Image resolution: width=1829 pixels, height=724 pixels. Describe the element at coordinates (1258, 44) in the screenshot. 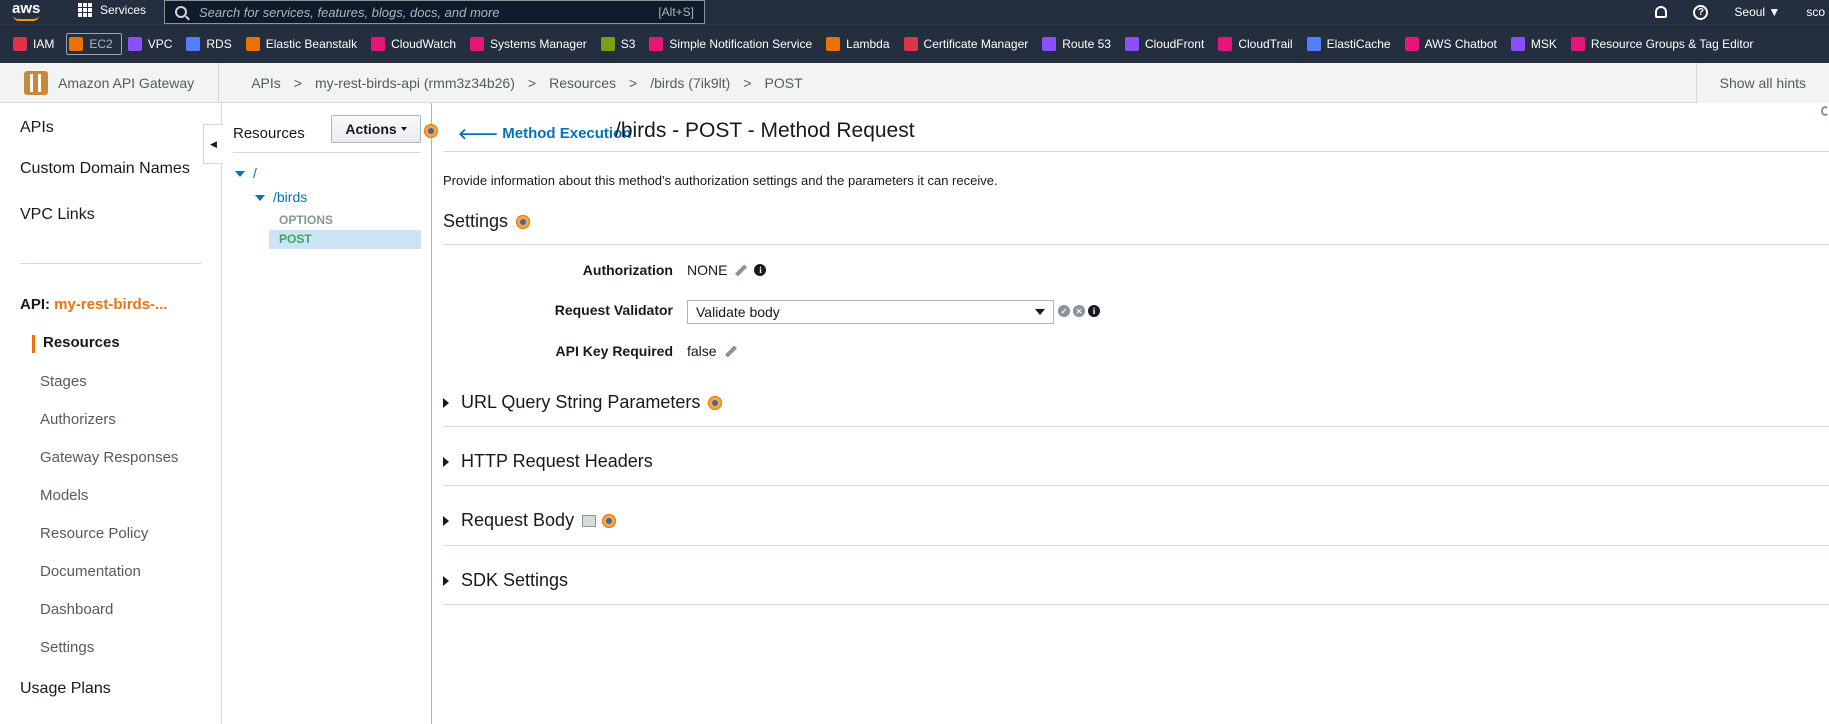

I see `favorite-cloudtrail: CloudTrail` at that location.